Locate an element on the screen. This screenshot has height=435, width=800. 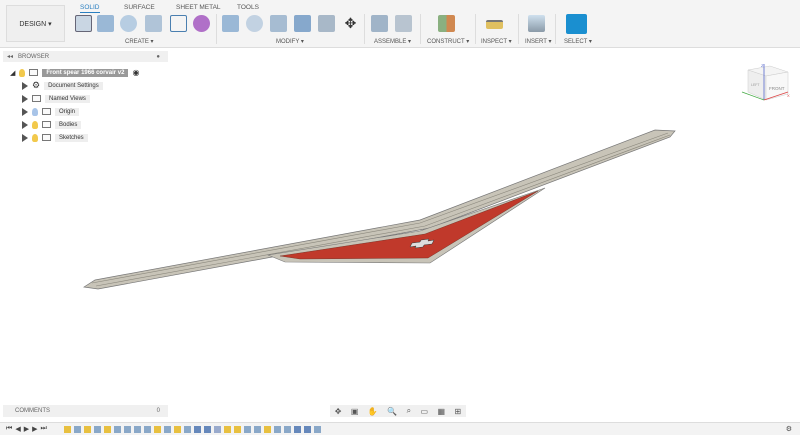
timeline-prev-button: ◀ is located at coordinates (17, 429).